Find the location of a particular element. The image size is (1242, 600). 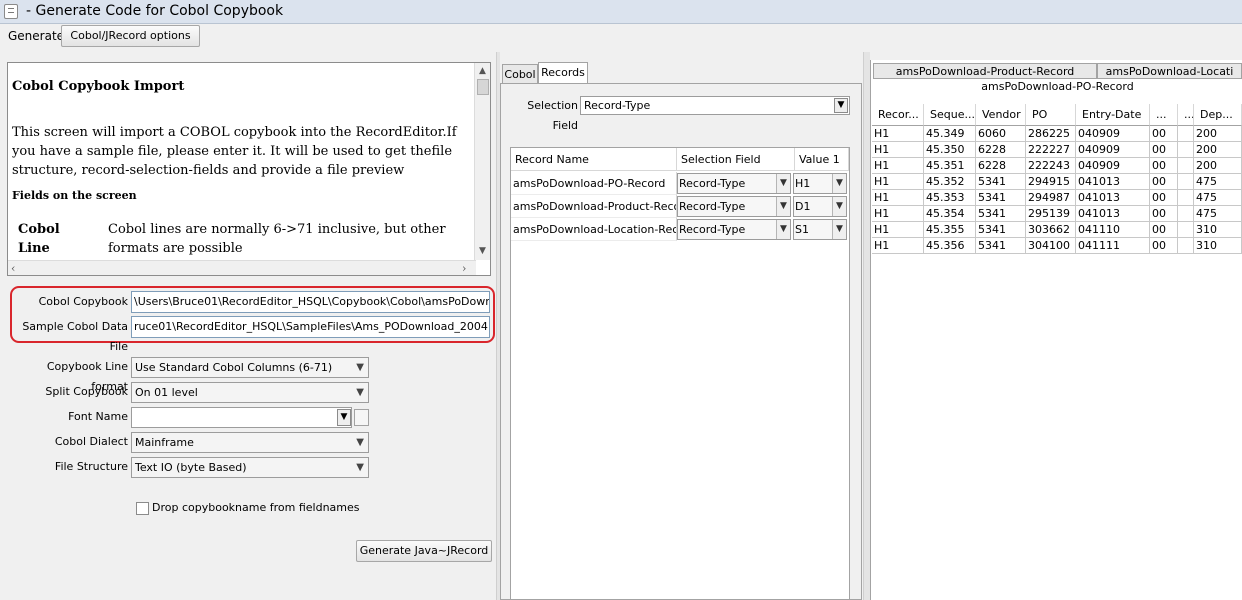

table-cell: 45.350 is located at coordinates (950, 150).